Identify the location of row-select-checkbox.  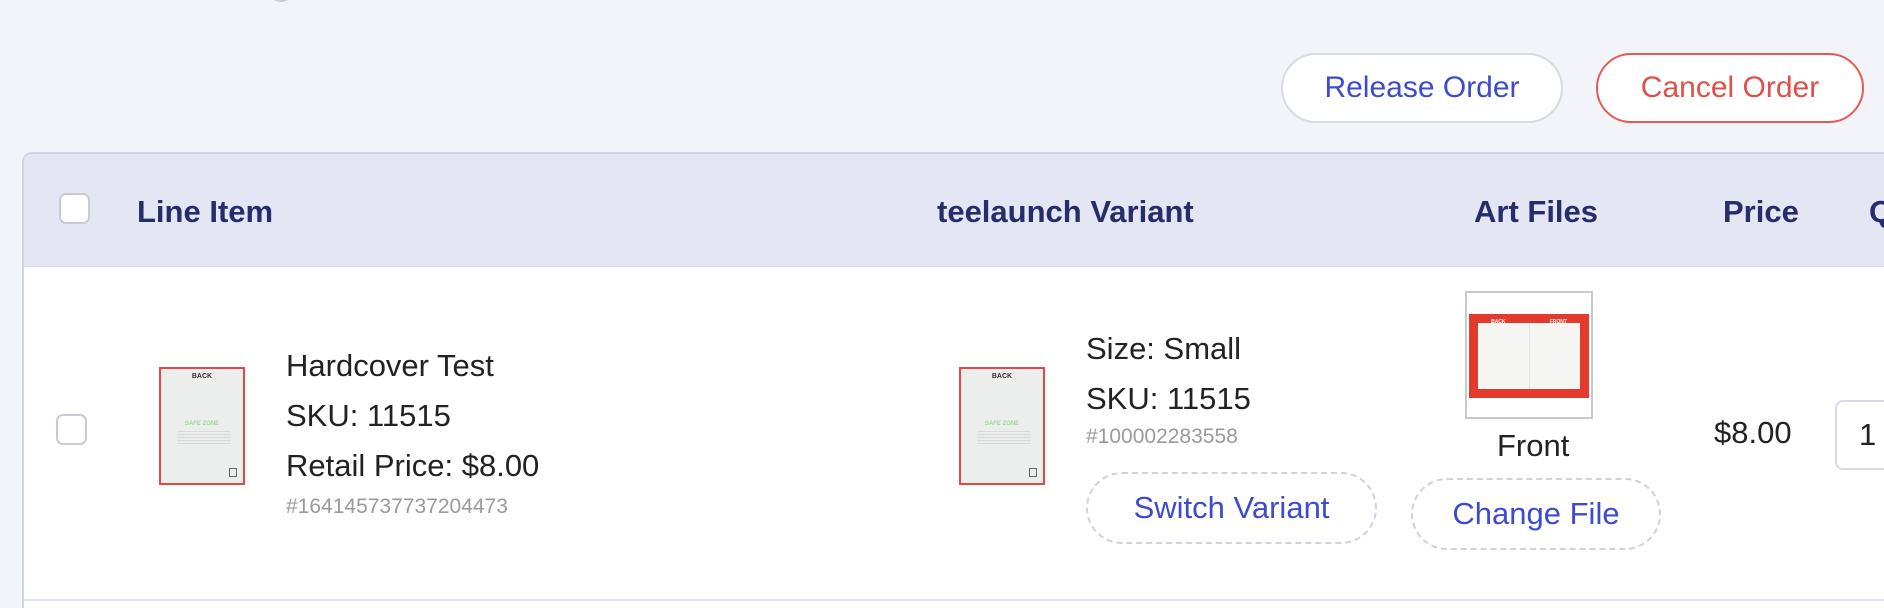
(71, 429).